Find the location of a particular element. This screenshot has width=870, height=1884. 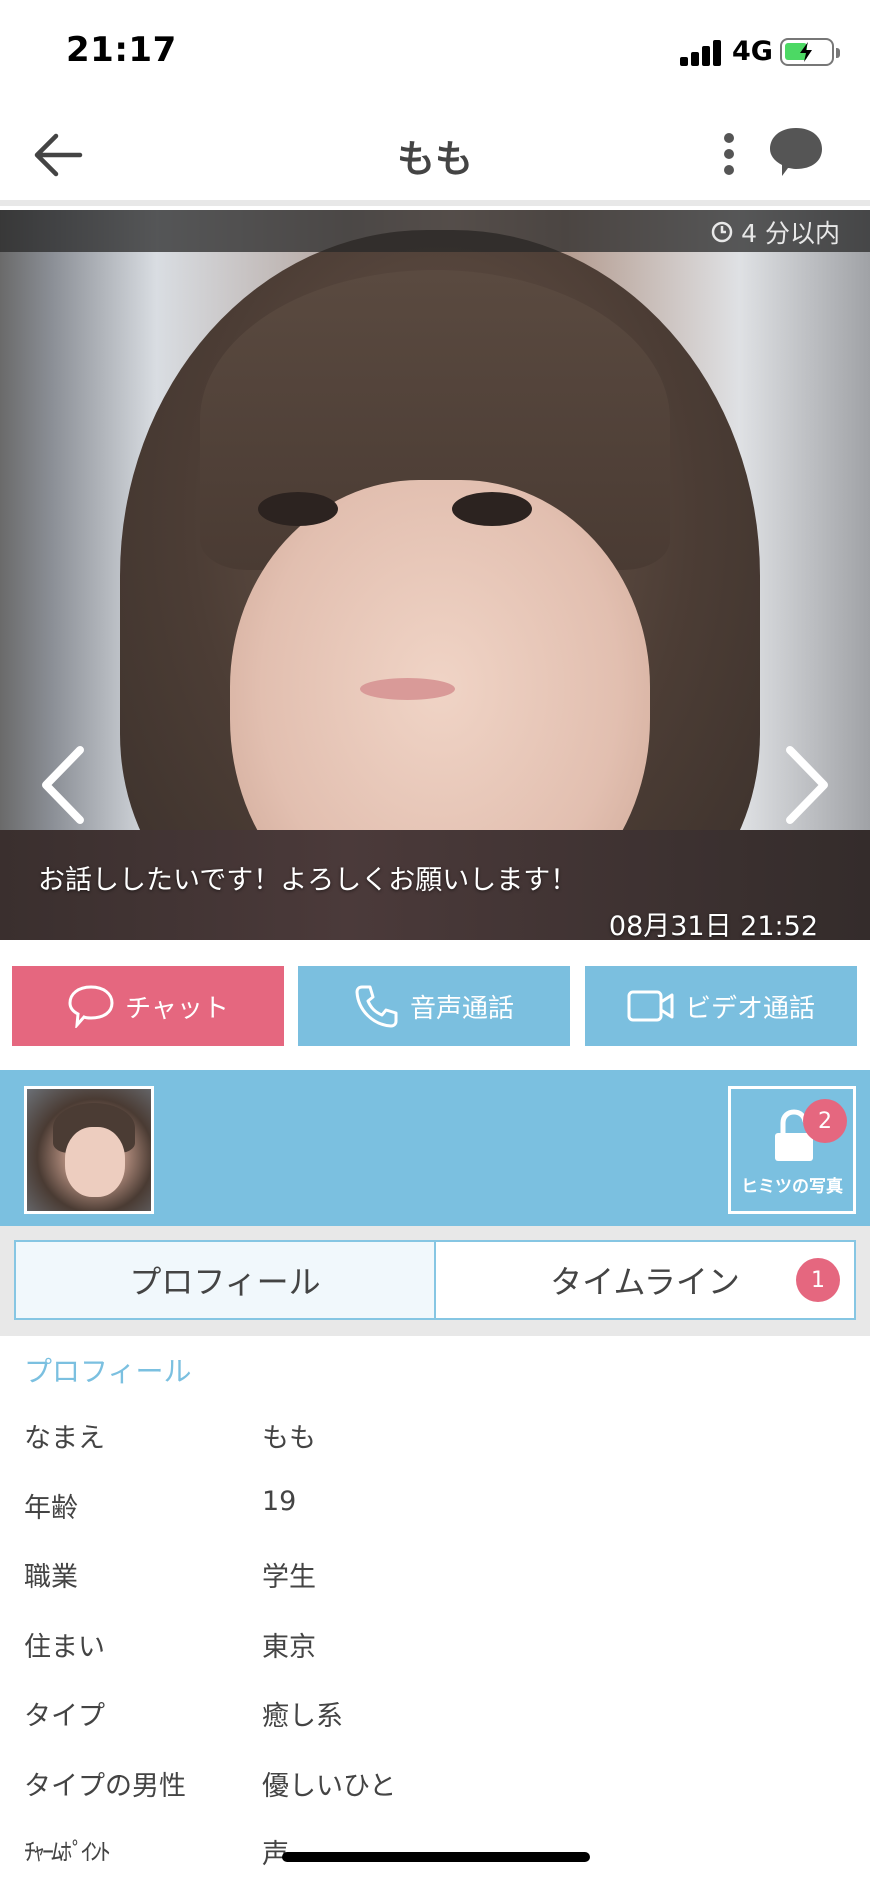

tab-profile: プロフィール is located at coordinates (225, 1280).